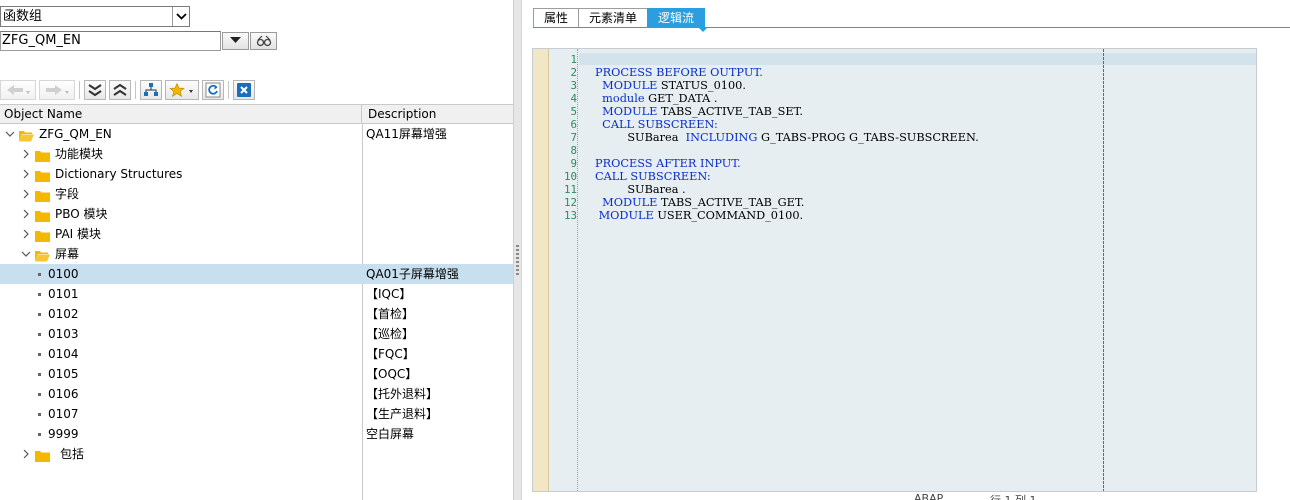 The width and height of the screenshot is (1290, 500). I want to click on tree-node-label: 字段, so click(67, 194).